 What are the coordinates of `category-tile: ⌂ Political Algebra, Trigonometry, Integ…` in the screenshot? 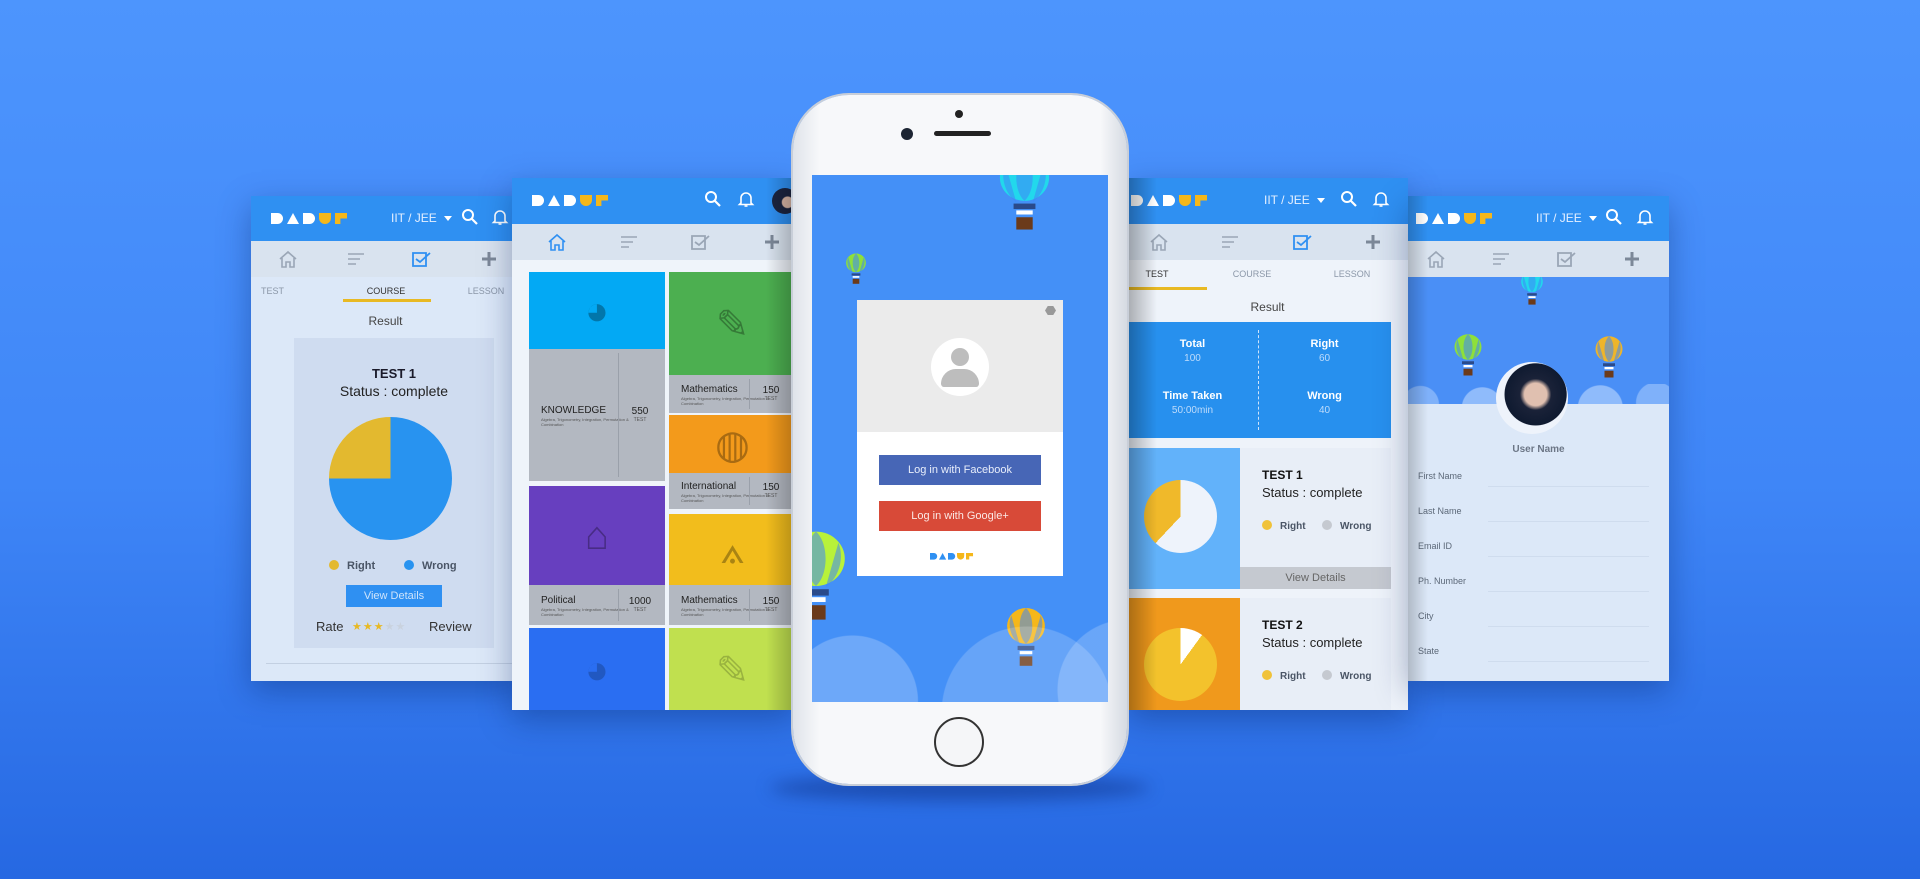 It's located at (597, 555).